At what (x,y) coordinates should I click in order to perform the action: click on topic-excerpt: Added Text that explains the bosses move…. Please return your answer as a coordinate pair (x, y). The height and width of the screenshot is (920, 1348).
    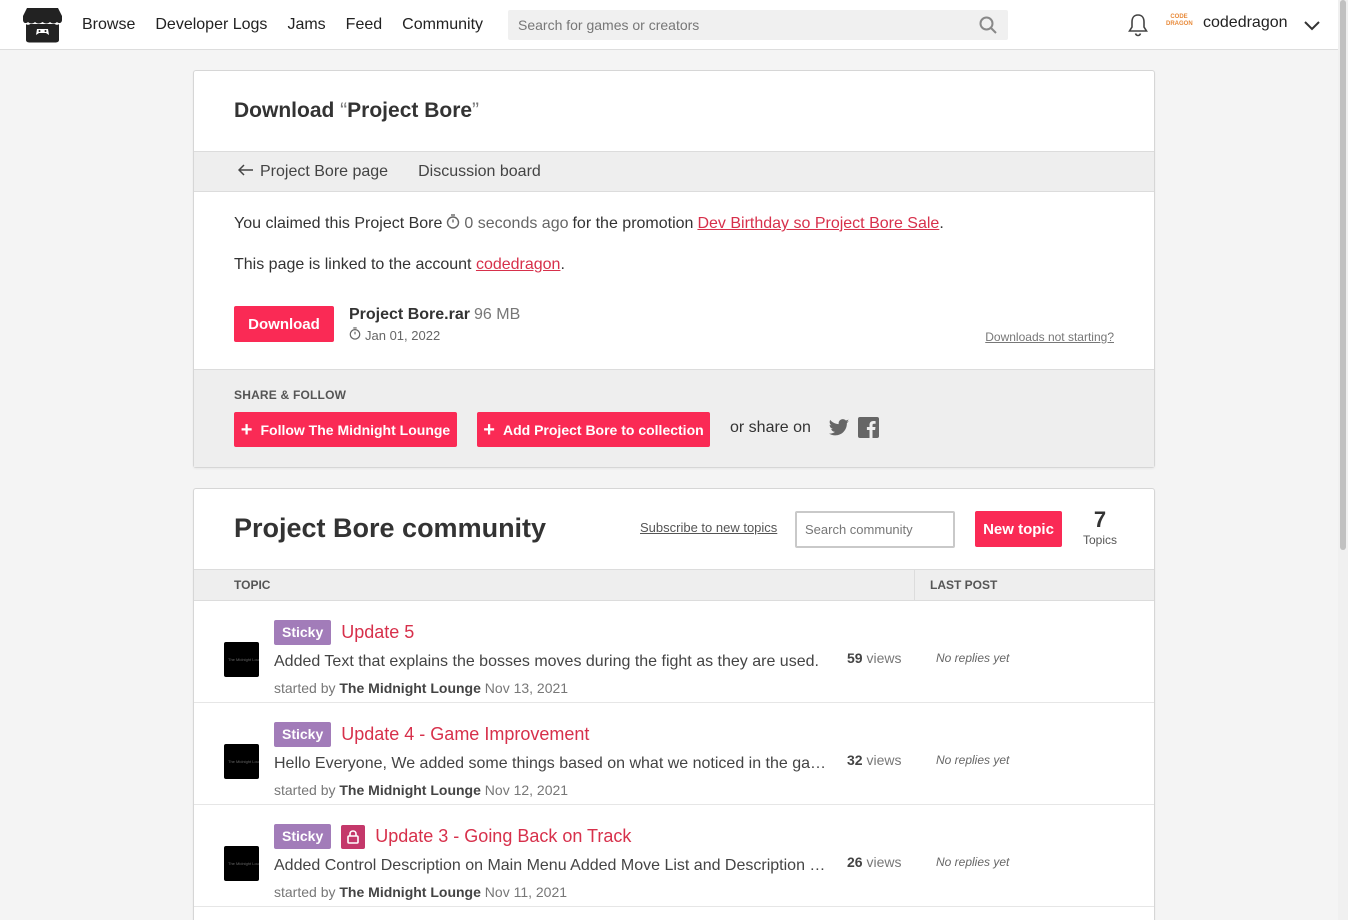
    Looking at the image, I should click on (546, 661).